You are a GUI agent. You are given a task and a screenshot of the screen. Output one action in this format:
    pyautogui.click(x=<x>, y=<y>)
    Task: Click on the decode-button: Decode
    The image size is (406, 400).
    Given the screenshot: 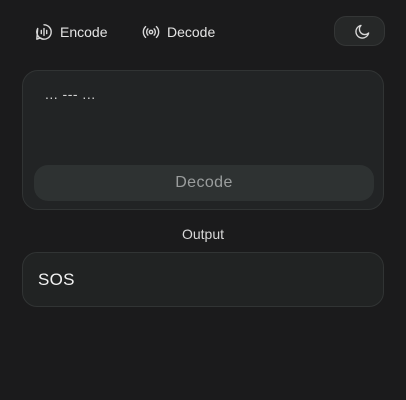 What is the action you would take?
    pyautogui.click(x=204, y=183)
    